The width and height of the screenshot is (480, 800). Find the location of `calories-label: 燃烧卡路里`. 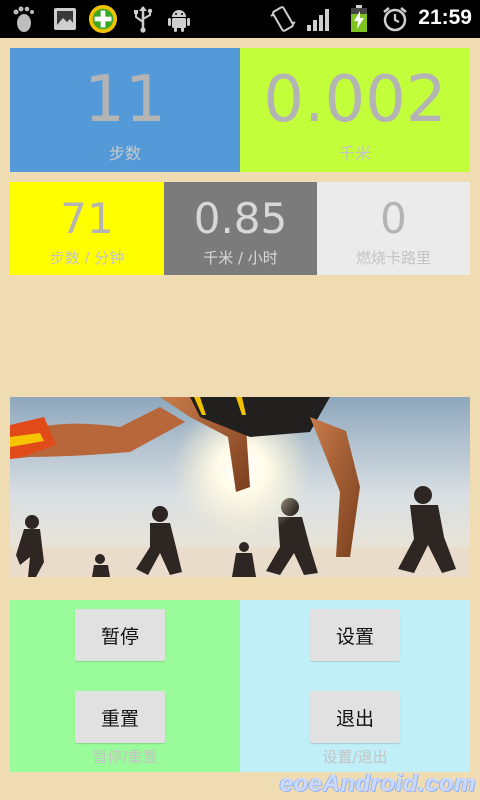

calories-label: 燃烧卡路里 is located at coordinates (393, 258).